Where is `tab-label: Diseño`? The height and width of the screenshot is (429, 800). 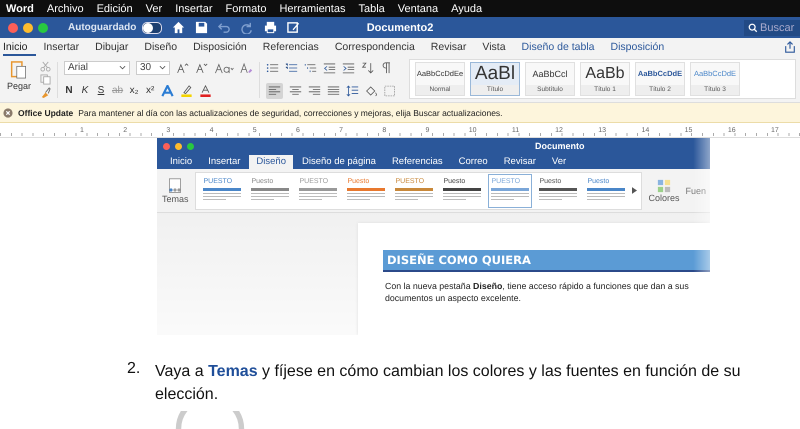
tab-label: Diseño is located at coordinates (271, 162).